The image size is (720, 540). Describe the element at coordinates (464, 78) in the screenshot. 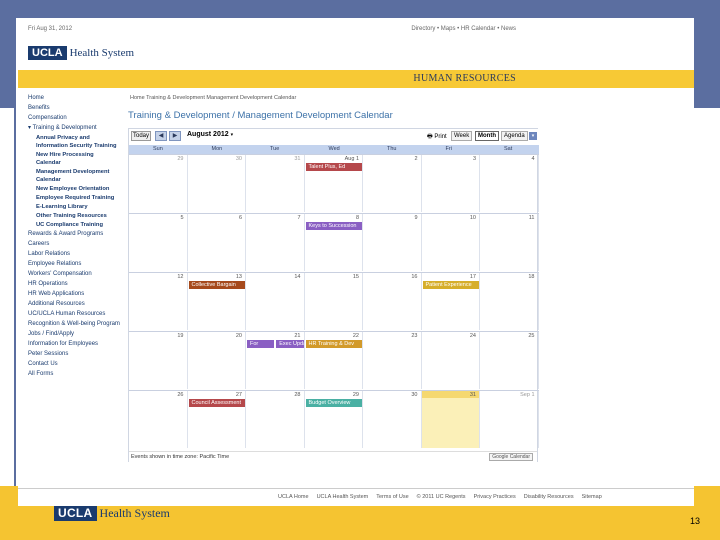

I see `hr-banner-title: HUMAN RESOURCES` at that location.